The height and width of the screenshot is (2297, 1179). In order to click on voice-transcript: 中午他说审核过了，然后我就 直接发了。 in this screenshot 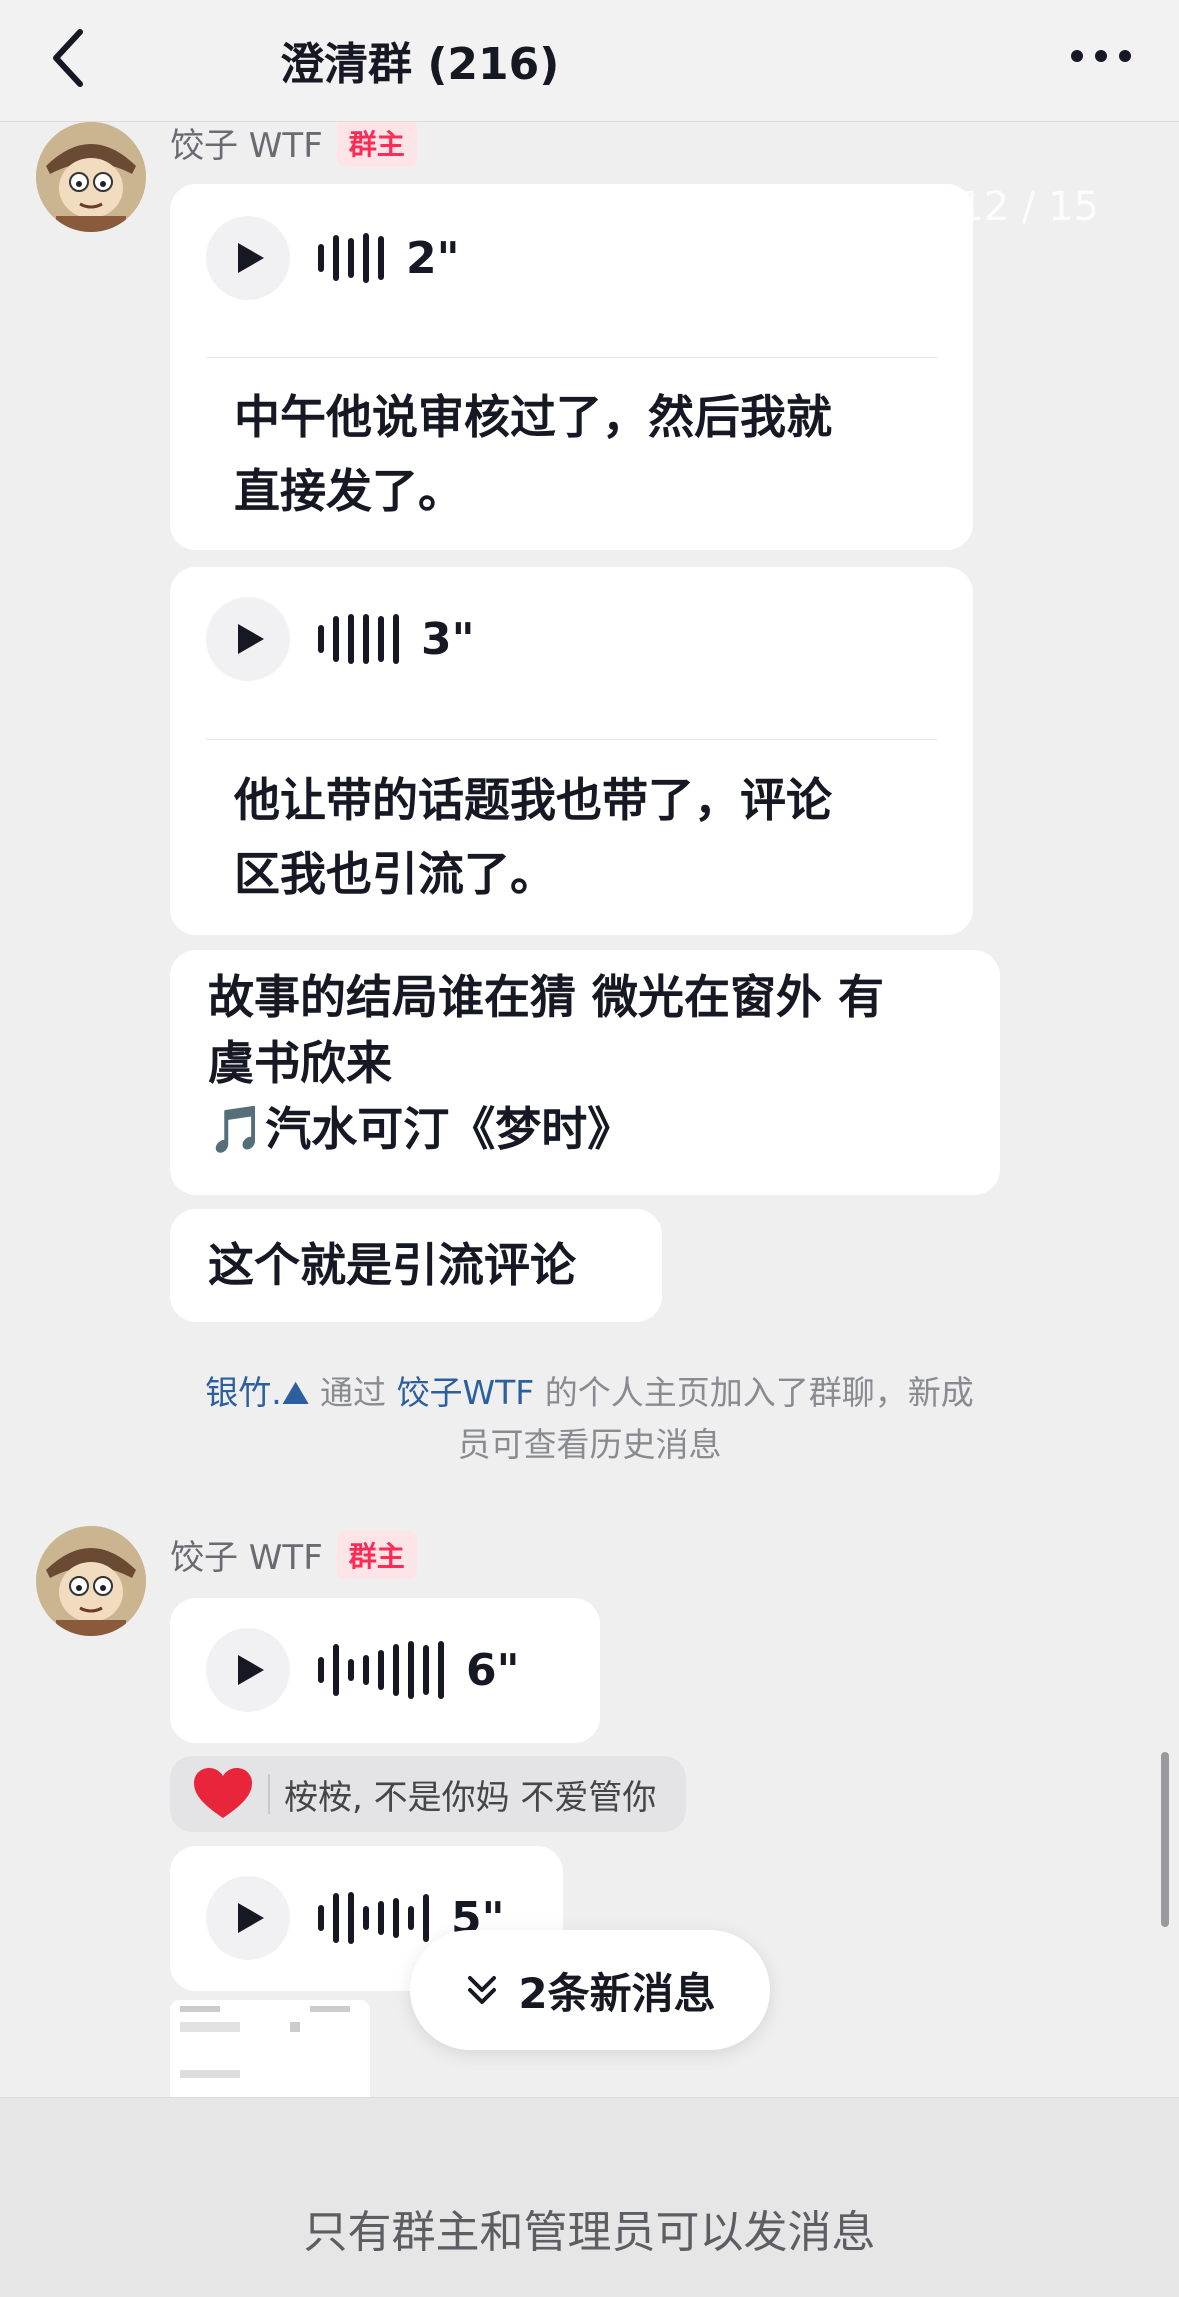, I will do `click(583, 454)`.